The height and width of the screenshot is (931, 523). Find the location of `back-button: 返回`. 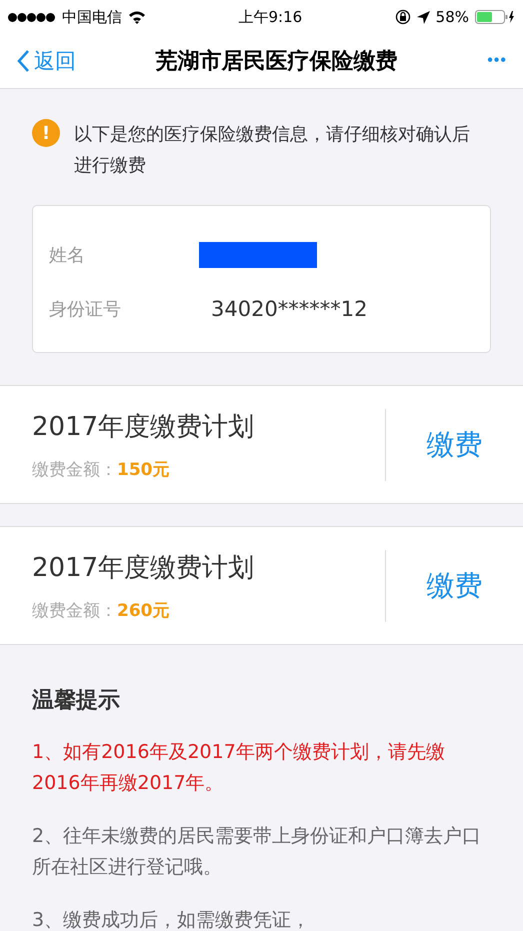

back-button: 返回 is located at coordinates (46, 61).